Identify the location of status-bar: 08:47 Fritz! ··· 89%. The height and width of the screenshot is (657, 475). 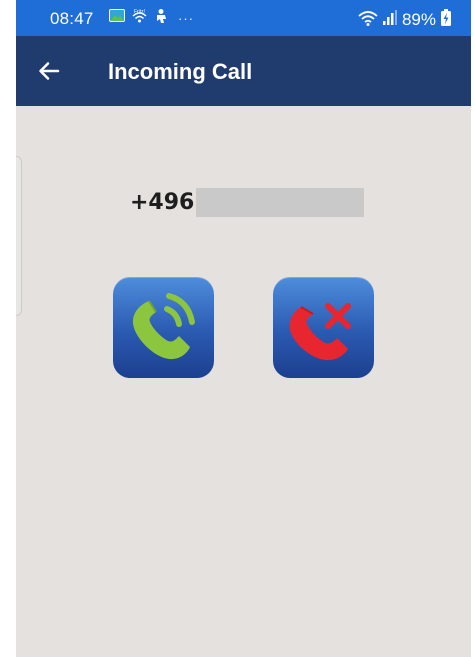
(243, 18).